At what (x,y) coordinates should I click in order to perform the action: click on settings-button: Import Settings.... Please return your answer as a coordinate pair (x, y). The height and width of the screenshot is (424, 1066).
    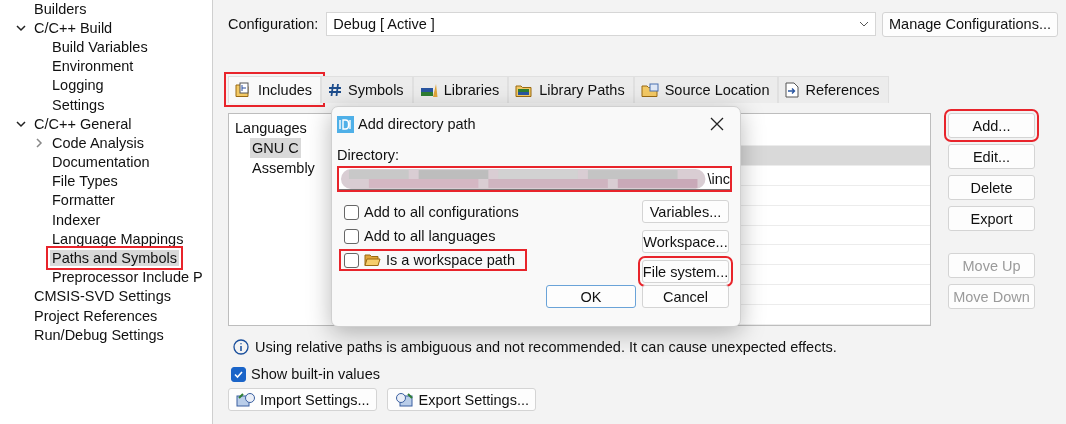
    Looking at the image, I should click on (302, 399).